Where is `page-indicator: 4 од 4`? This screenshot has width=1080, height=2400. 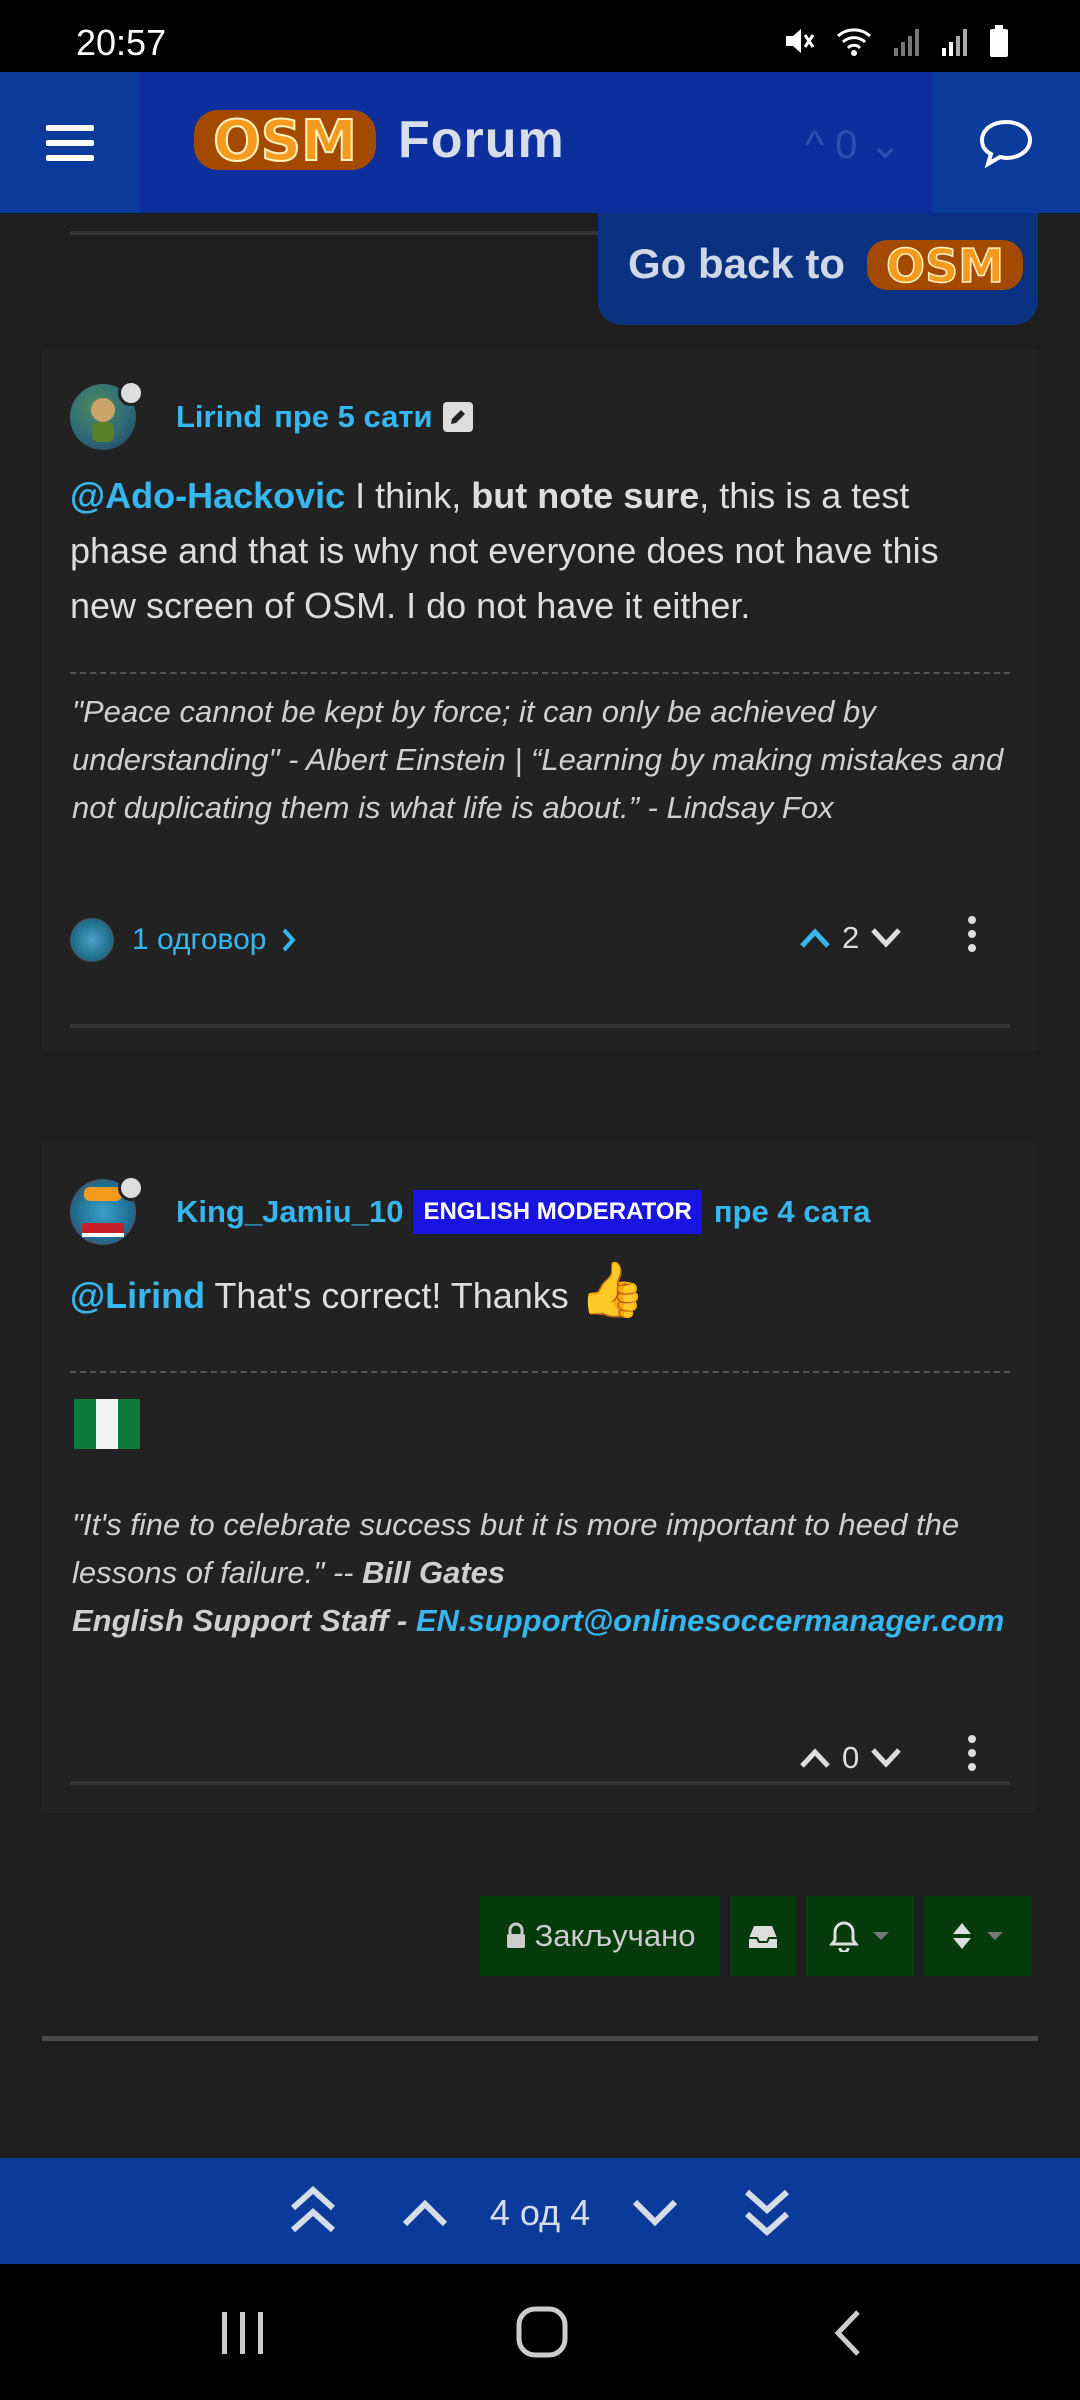 page-indicator: 4 од 4 is located at coordinates (540, 2213).